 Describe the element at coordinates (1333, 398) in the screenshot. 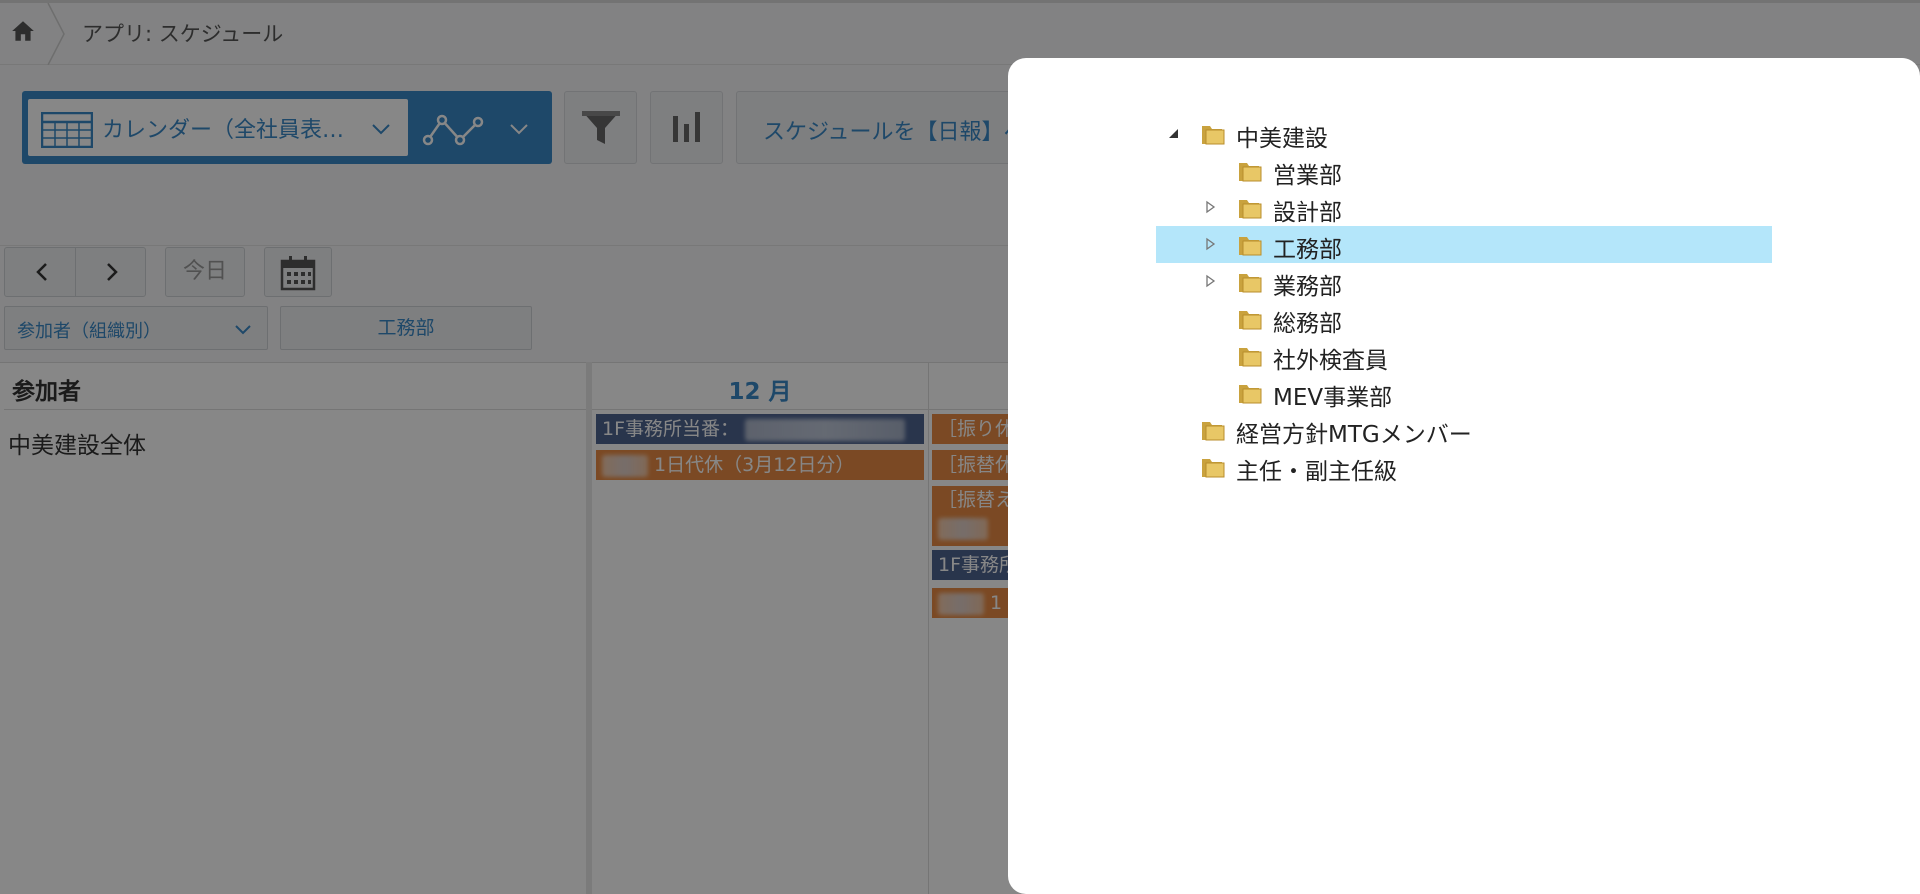

I see `tree-node-label: MEV事業部` at that location.